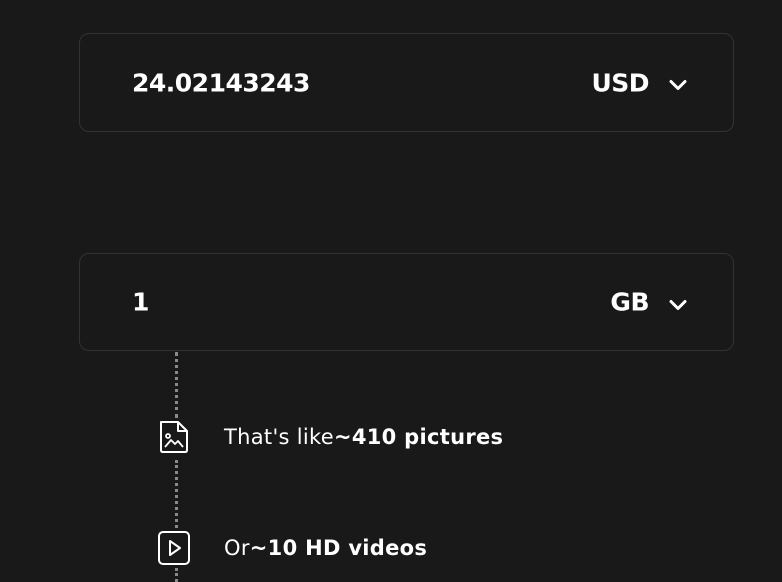 The width and height of the screenshot is (782, 582). What do you see at coordinates (322, 302) in the screenshot?
I see `data-amount-input` at bounding box center [322, 302].